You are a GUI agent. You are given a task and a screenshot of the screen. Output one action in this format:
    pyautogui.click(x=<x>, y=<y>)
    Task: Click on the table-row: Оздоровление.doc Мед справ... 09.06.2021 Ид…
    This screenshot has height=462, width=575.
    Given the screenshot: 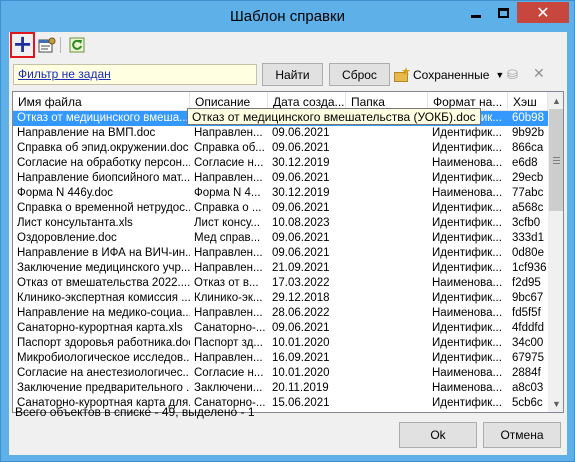 What is the action you would take?
    pyautogui.click(x=280, y=238)
    